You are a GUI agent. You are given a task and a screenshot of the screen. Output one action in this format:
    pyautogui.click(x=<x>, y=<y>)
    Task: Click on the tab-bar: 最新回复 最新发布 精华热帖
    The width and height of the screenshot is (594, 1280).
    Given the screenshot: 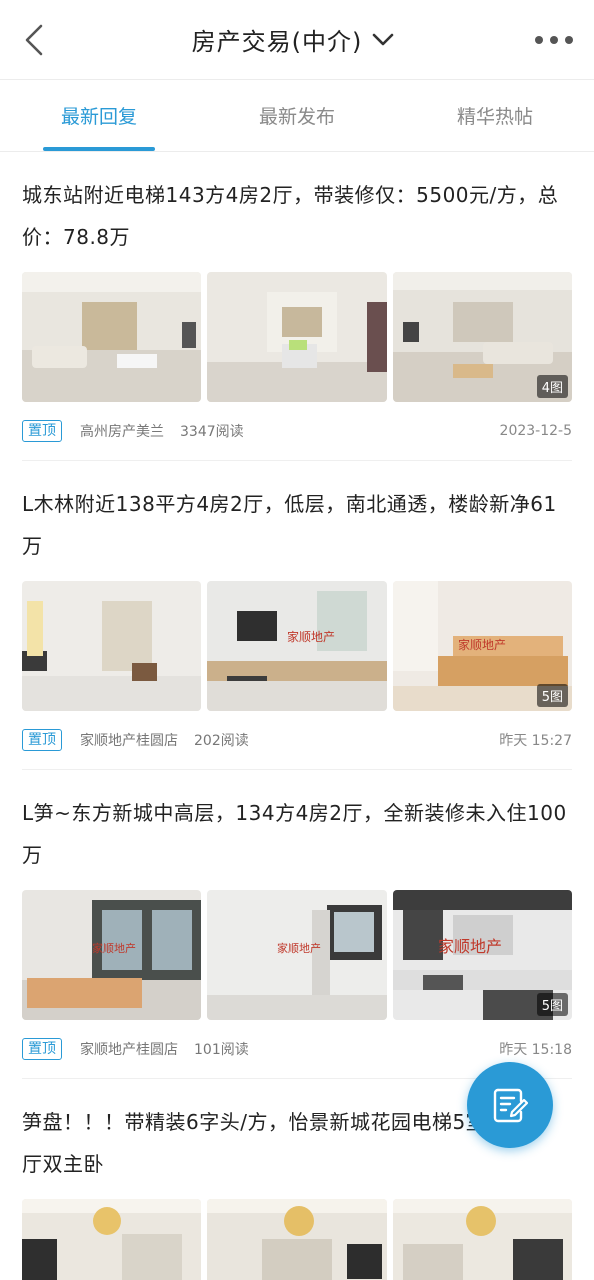 What is the action you would take?
    pyautogui.click(x=297, y=116)
    